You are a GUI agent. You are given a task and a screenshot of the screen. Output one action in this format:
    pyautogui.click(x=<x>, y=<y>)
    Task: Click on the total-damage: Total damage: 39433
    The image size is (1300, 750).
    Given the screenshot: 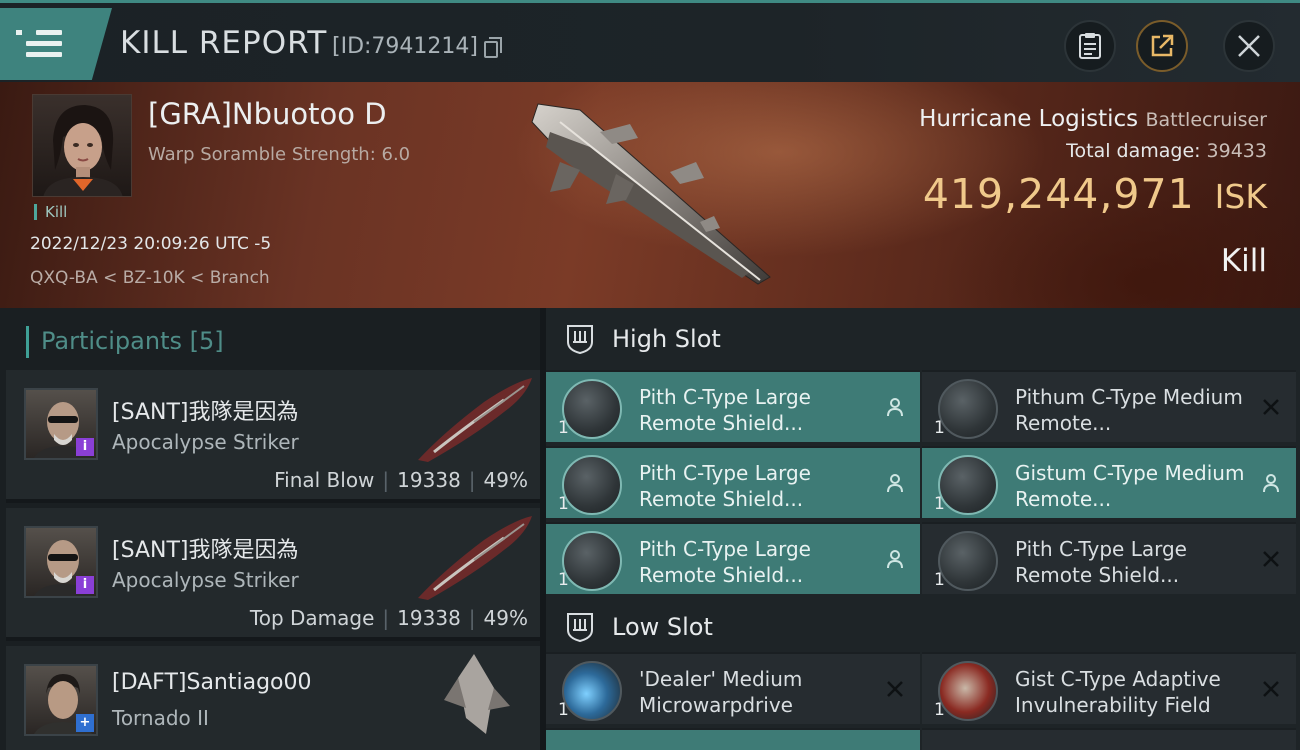 What is the action you would take?
    pyautogui.click(x=1166, y=151)
    